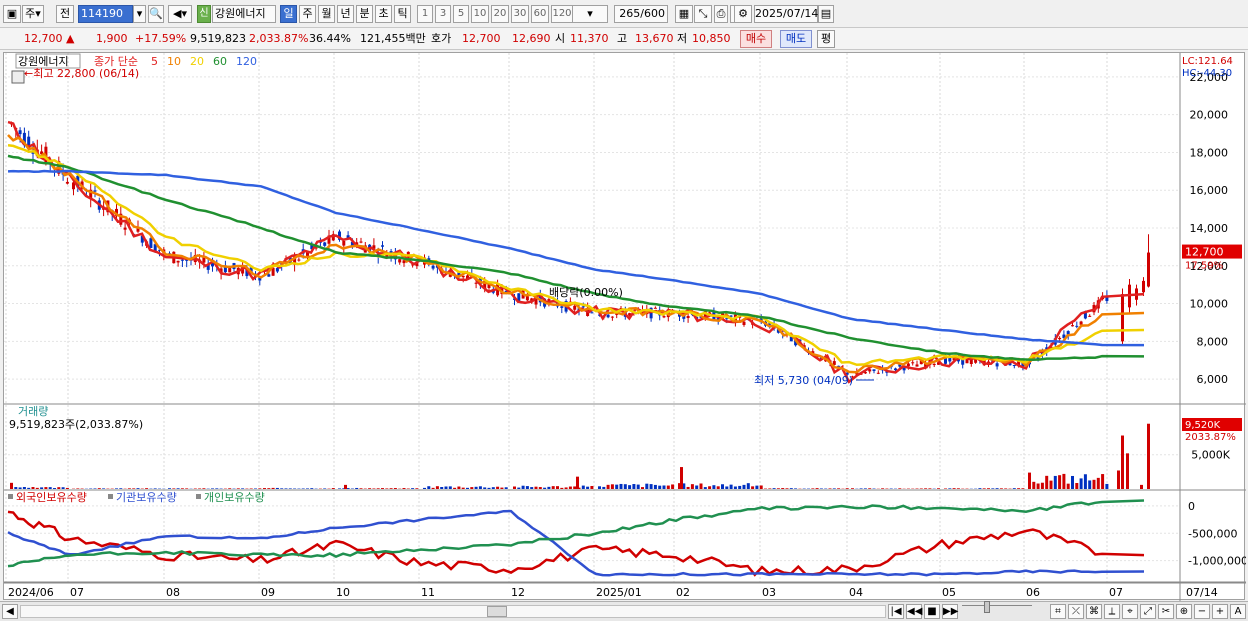  I want to click on x-label-14: 07/14, so click(1202, 592).